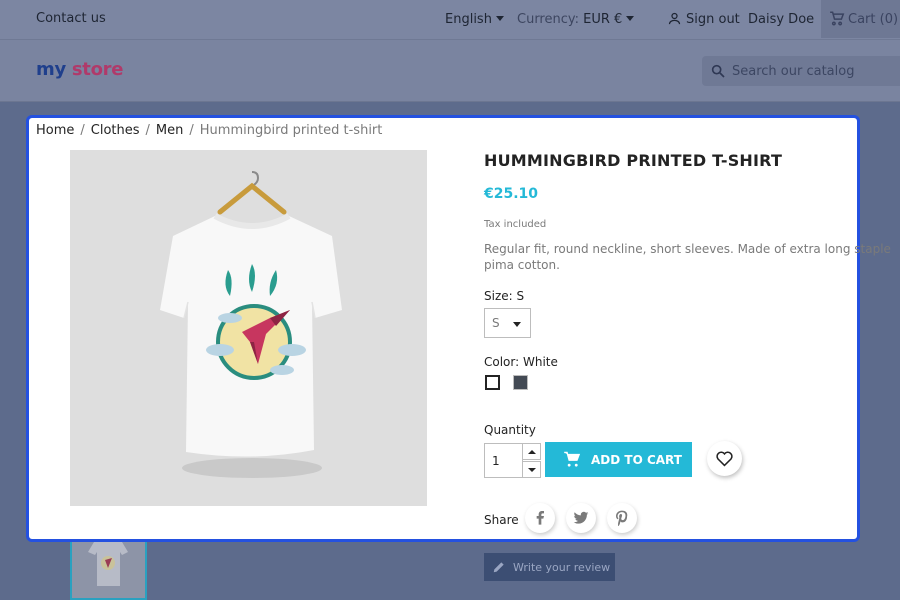 The image size is (900, 600). Describe the element at coordinates (71, 18) in the screenshot. I see `contact-us-link: Contact us` at that location.